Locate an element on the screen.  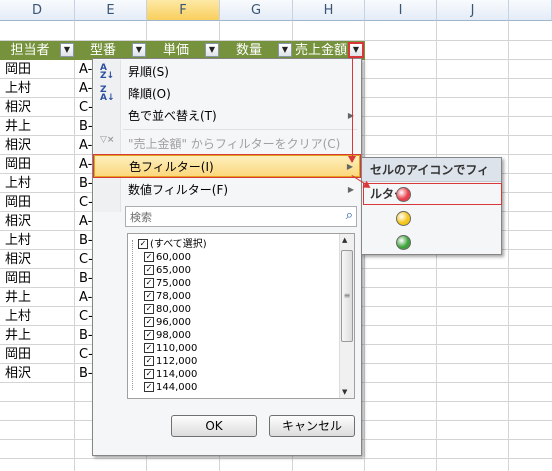
yellow-circle-icon is located at coordinates (403, 218).